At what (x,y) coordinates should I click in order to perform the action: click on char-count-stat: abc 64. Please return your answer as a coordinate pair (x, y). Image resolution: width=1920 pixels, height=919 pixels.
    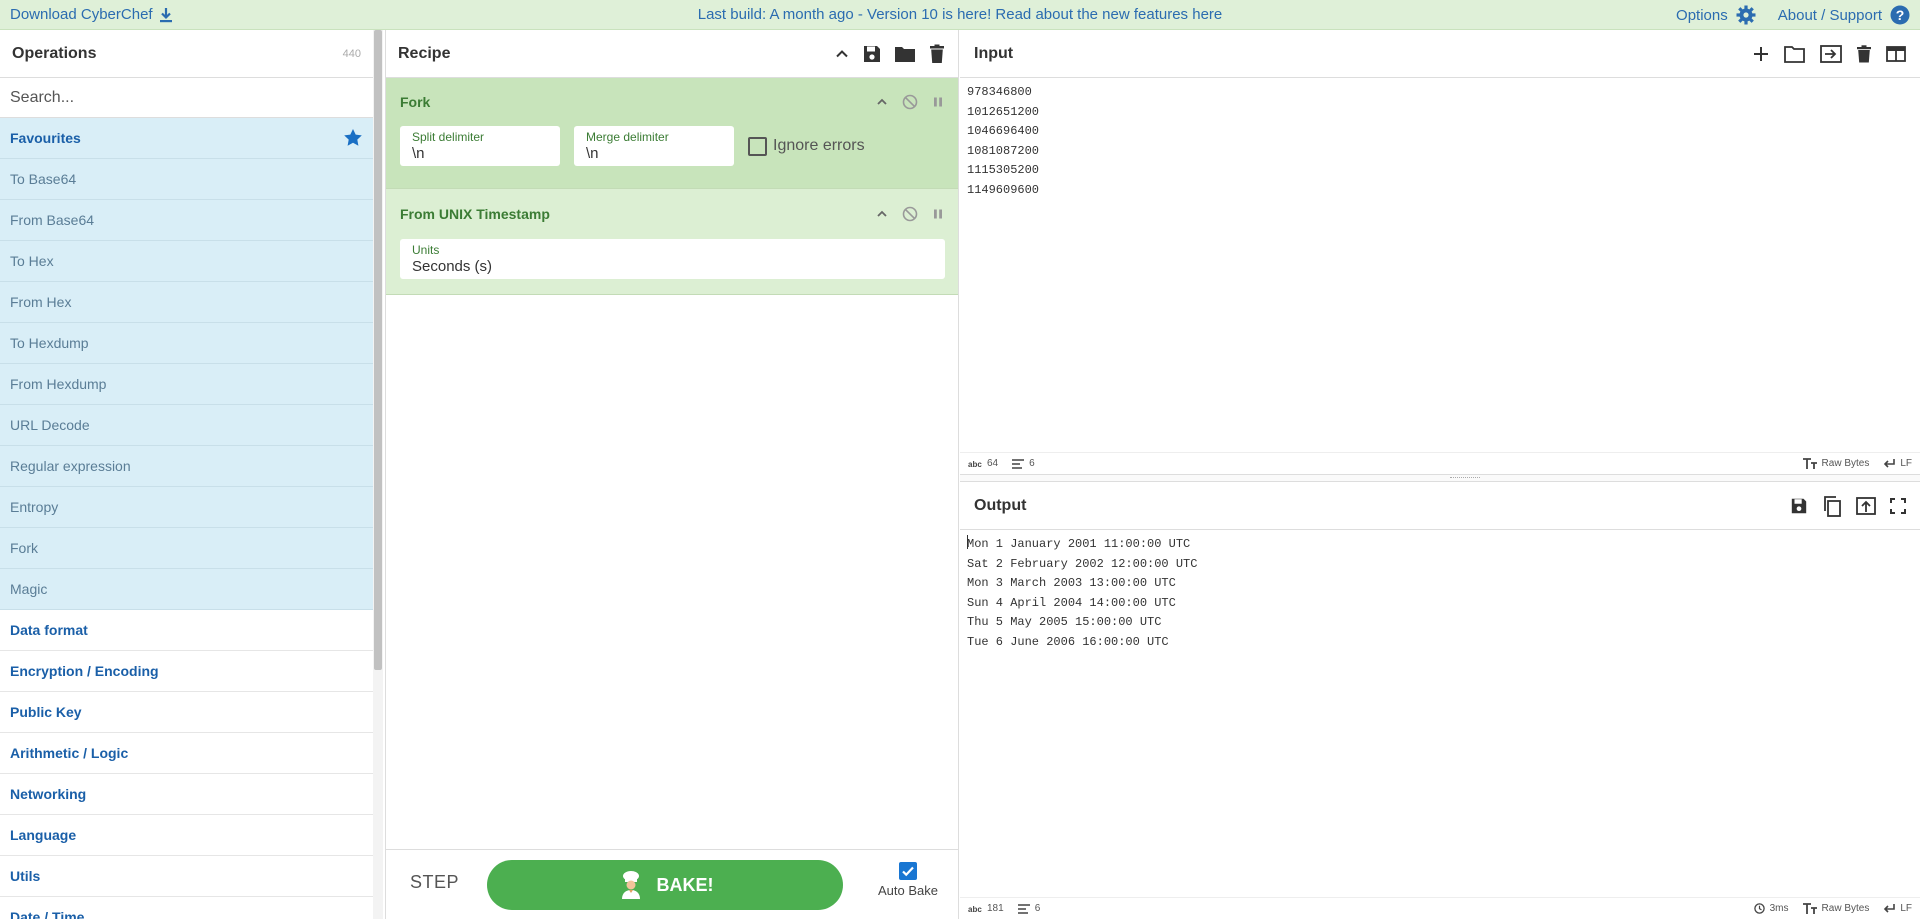
    Looking at the image, I should click on (983, 463).